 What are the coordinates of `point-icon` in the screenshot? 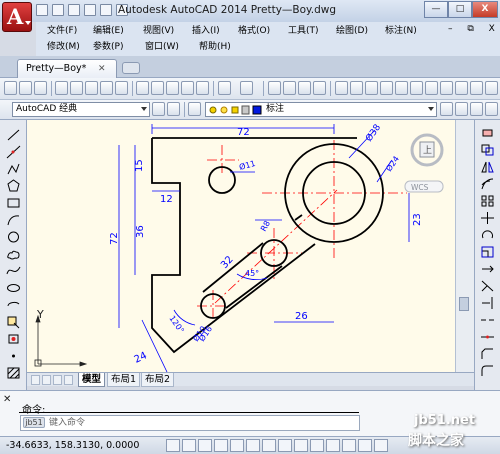 It's located at (13, 356).